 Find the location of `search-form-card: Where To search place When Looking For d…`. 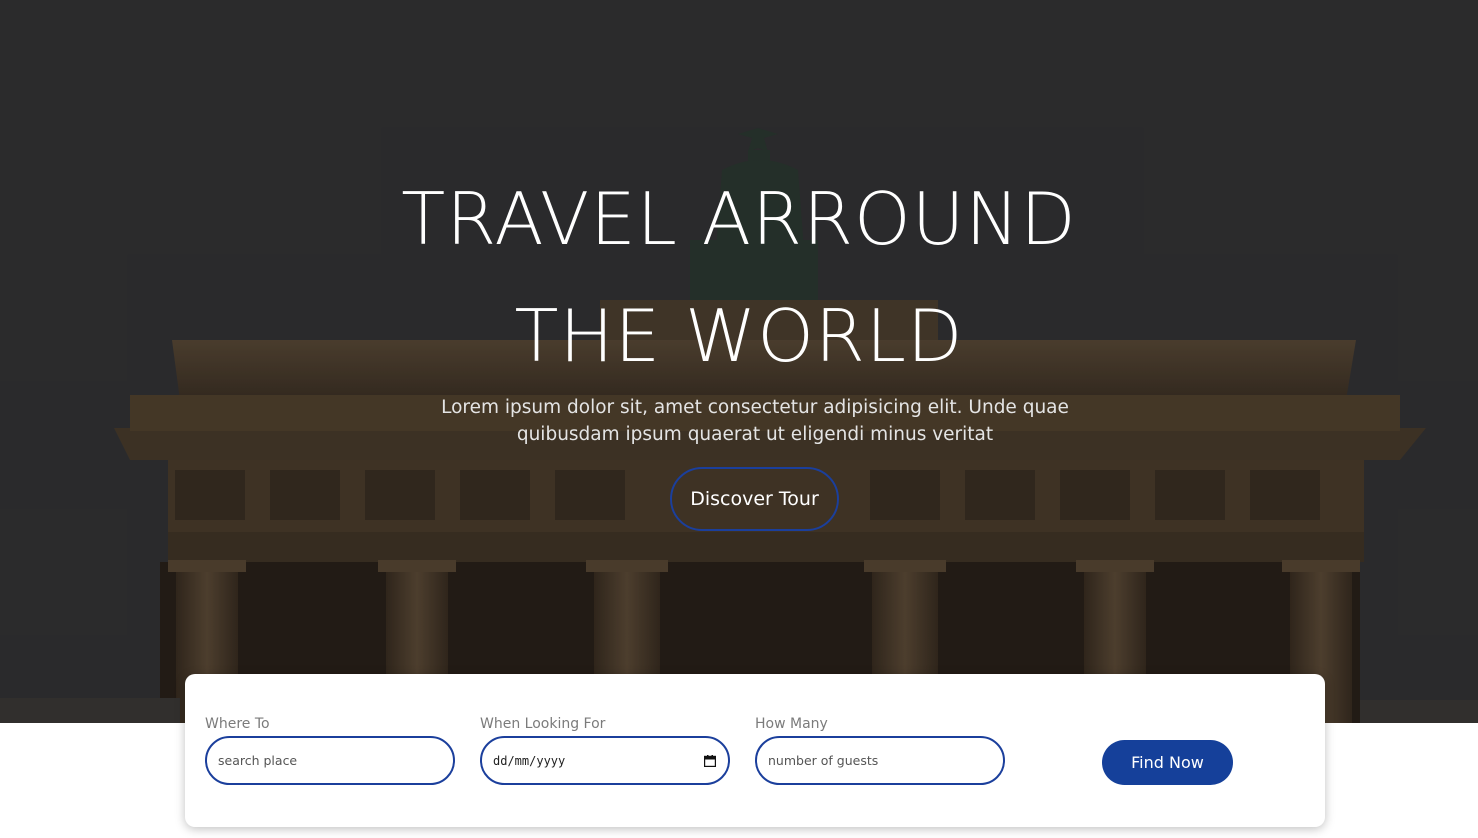

search-form-card: Where To search place When Looking For d… is located at coordinates (755, 750).